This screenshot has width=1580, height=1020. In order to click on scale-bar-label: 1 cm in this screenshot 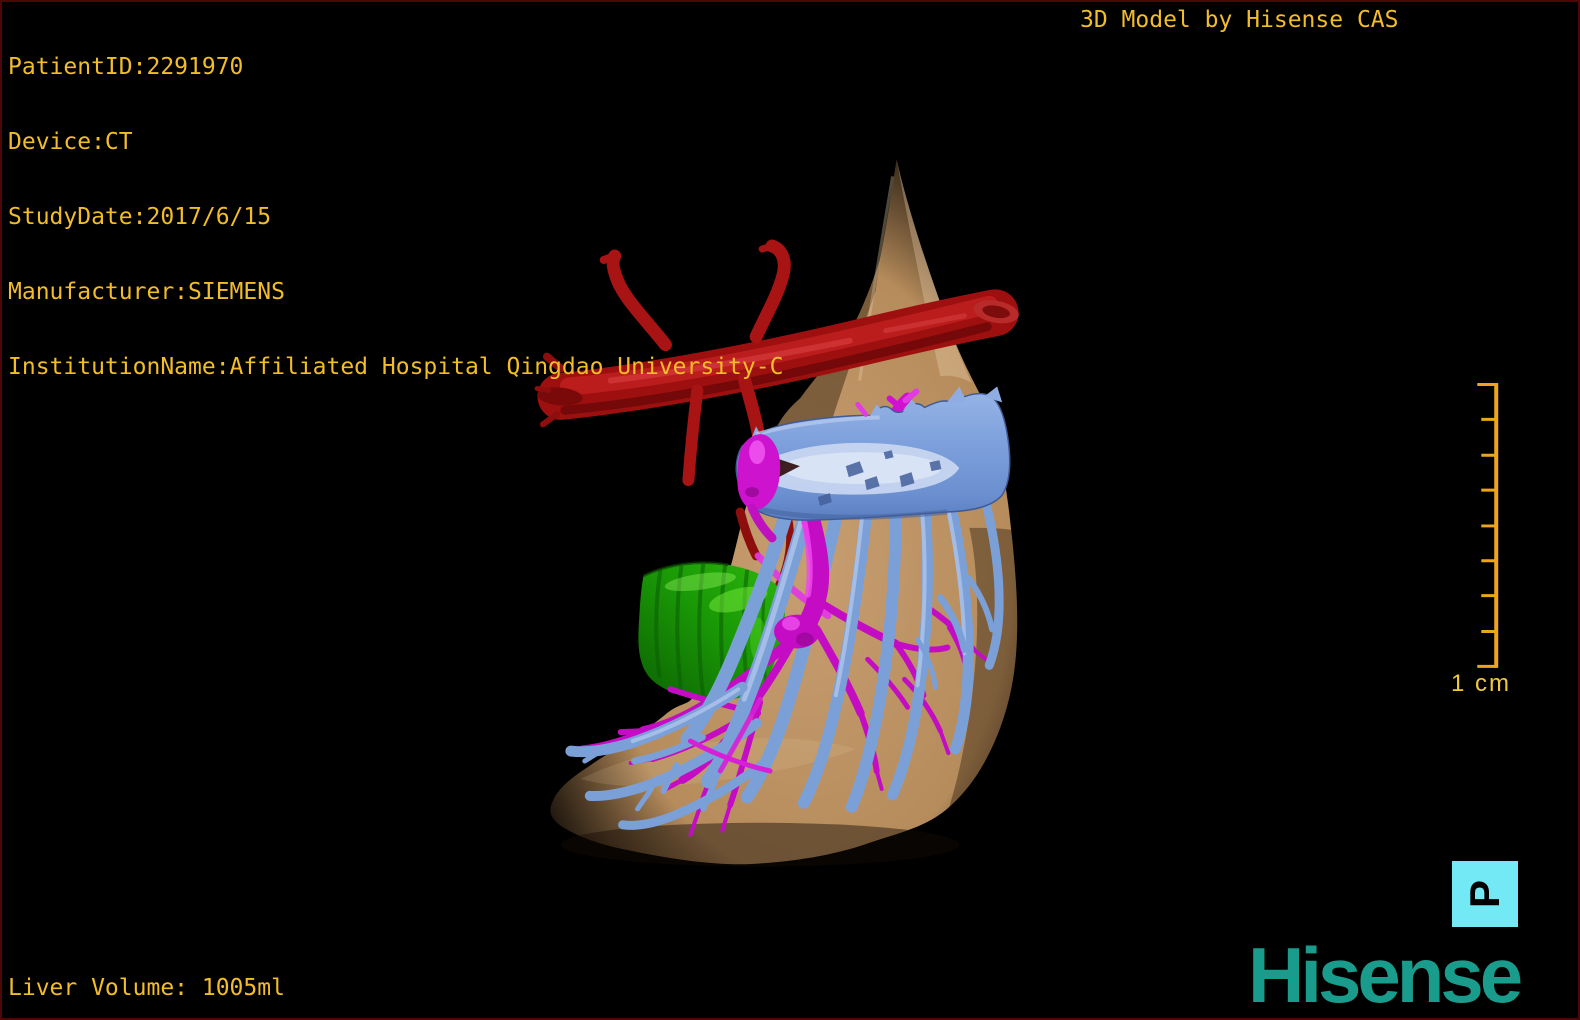, I will do `click(1481, 683)`.